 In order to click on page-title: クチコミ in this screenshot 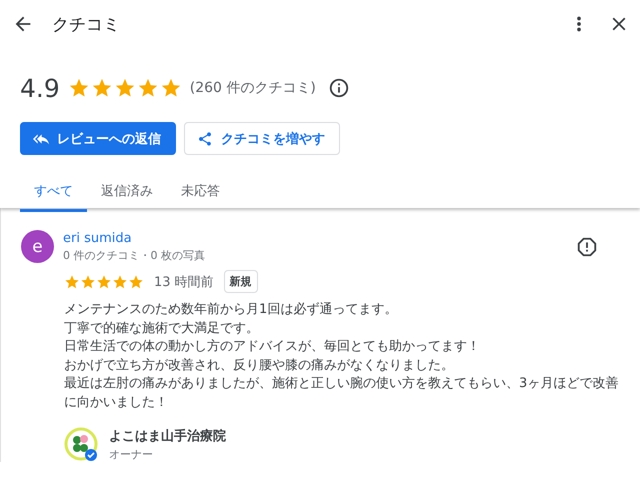, I will do `click(86, 25)`.